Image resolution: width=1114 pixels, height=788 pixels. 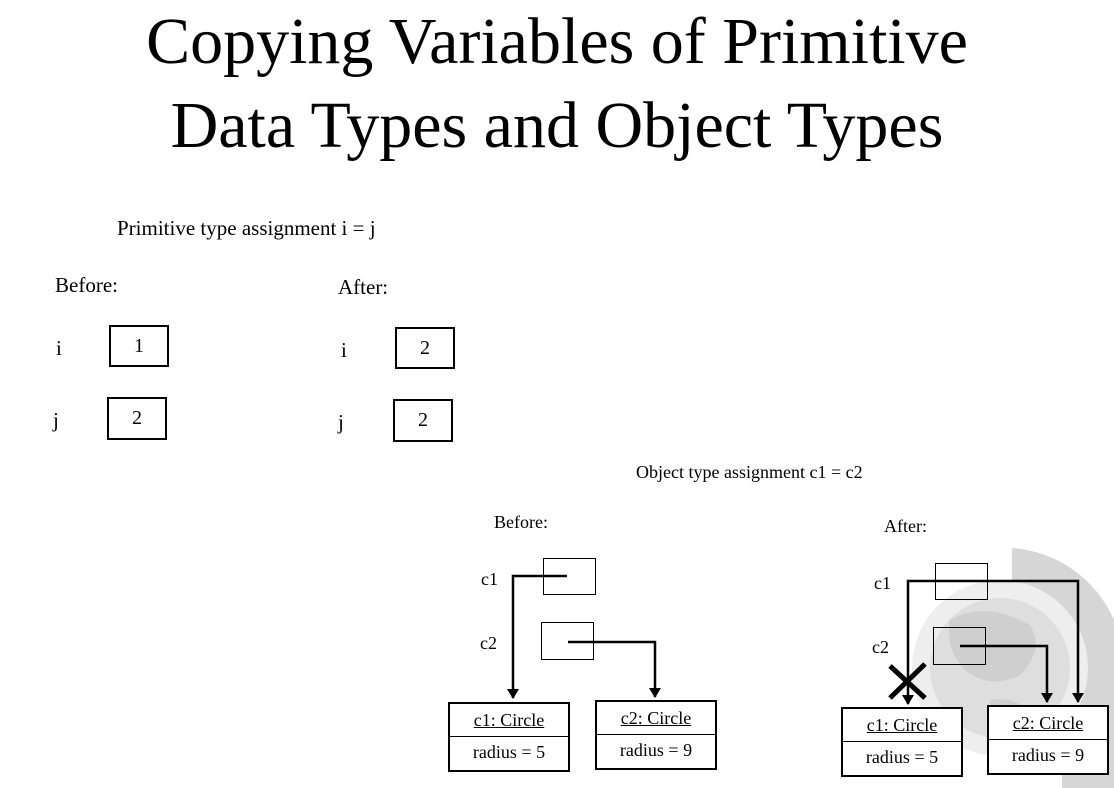 I want to click on object-after-c2-ref-box, so click(x=959, y=646).